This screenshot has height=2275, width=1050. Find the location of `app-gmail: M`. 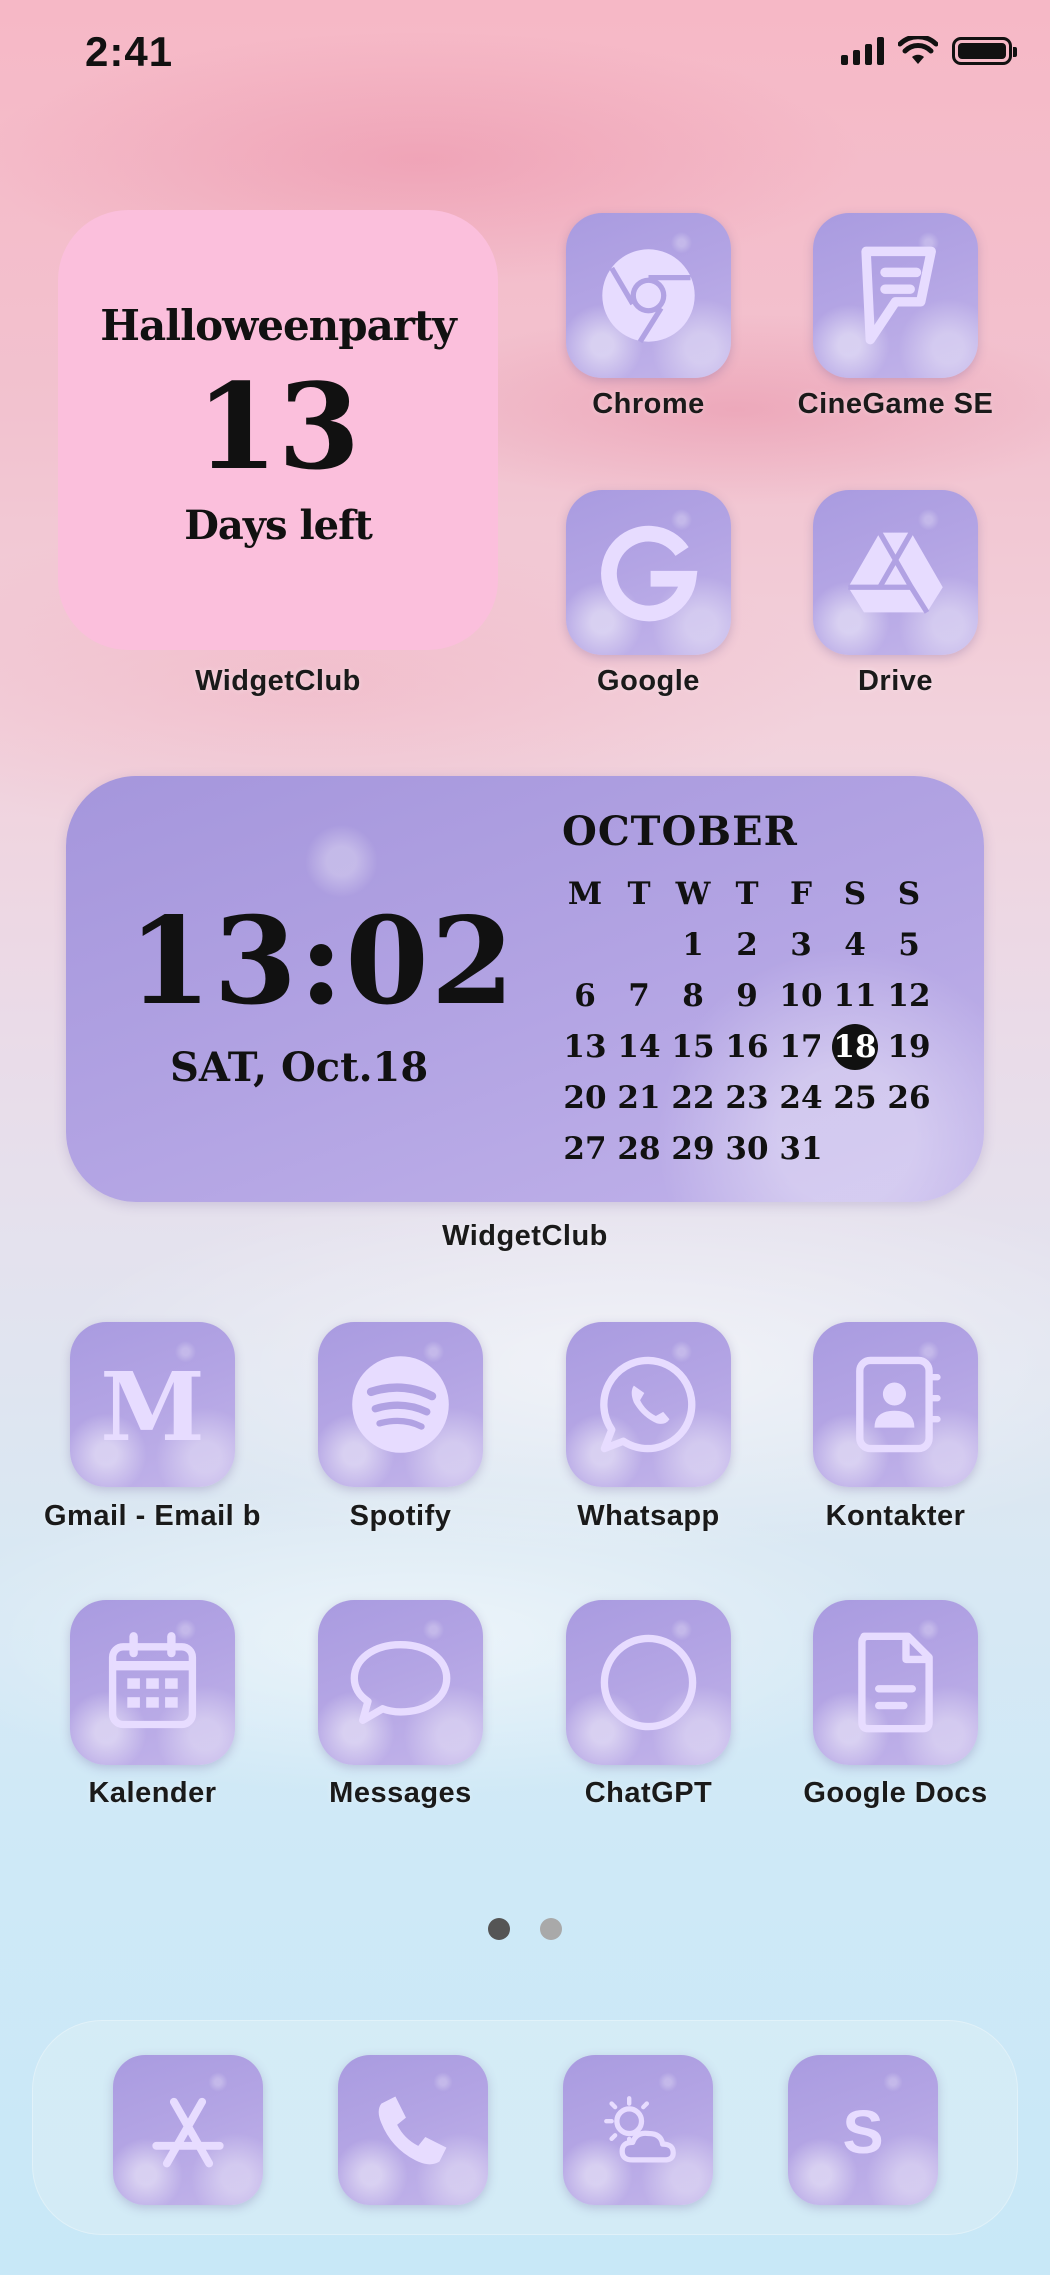

app-gmail: M is located at coordinates (152, 1404).